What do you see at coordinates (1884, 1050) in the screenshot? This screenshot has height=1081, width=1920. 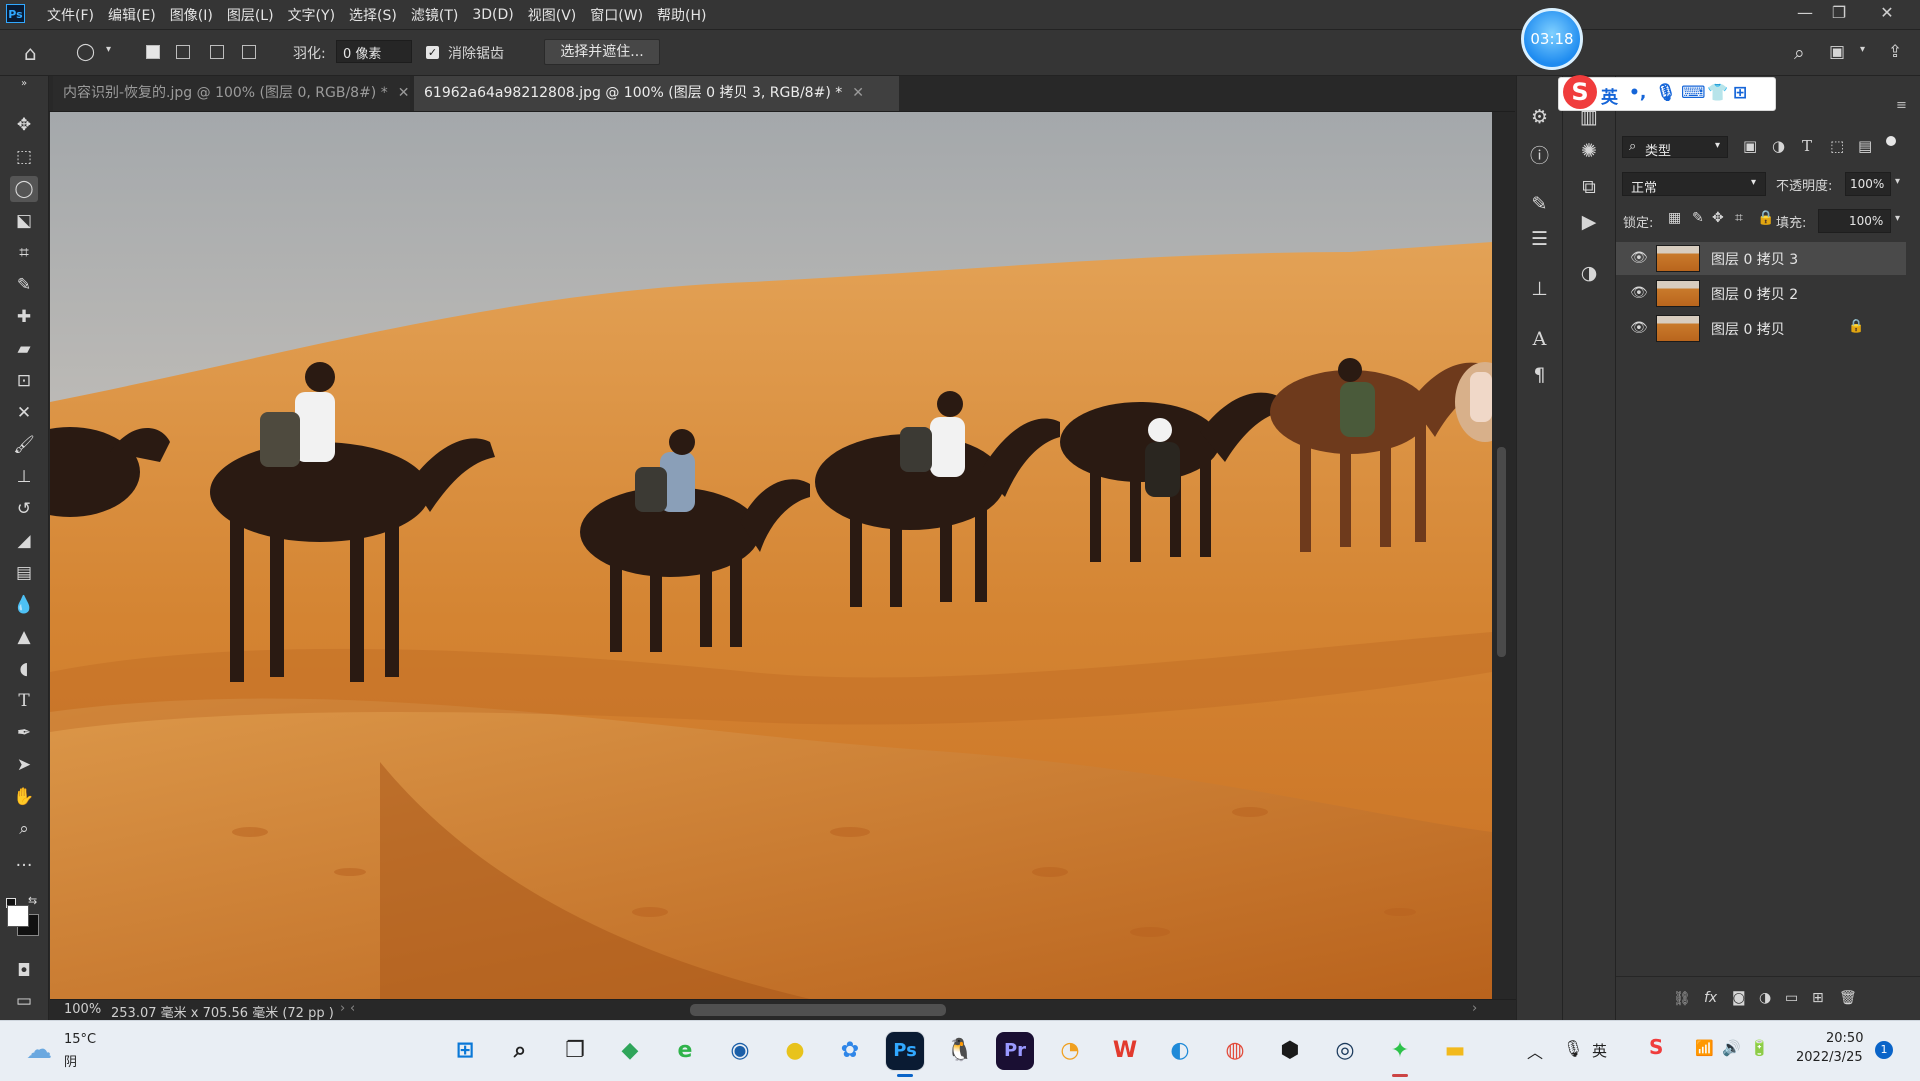 I see `notification-badge: 1` at bounding box center [1884, 1050].